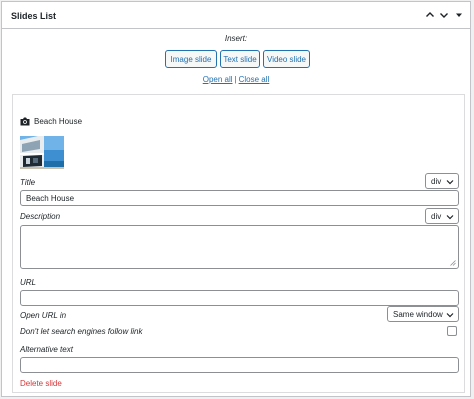 Image resolution: width=474 pixels, height=399 pixels. I want to click on title-tag-select: div, so click(442, 181).